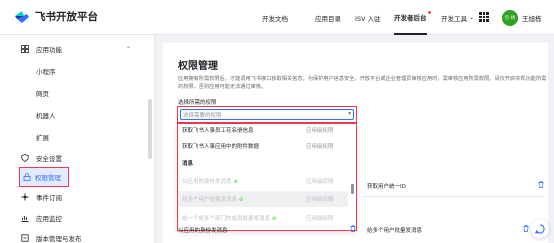  I want to click on dropdown-scrollbar, so click(352, 189).